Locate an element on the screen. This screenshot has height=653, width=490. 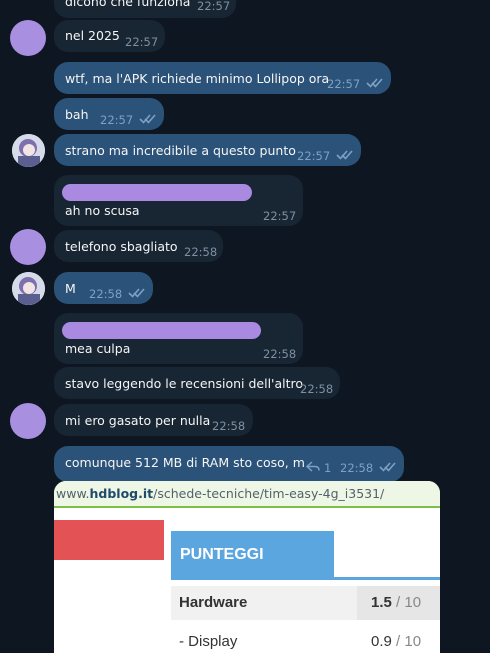
message-text: dicono che funziona is located at coordinates (128, 4).